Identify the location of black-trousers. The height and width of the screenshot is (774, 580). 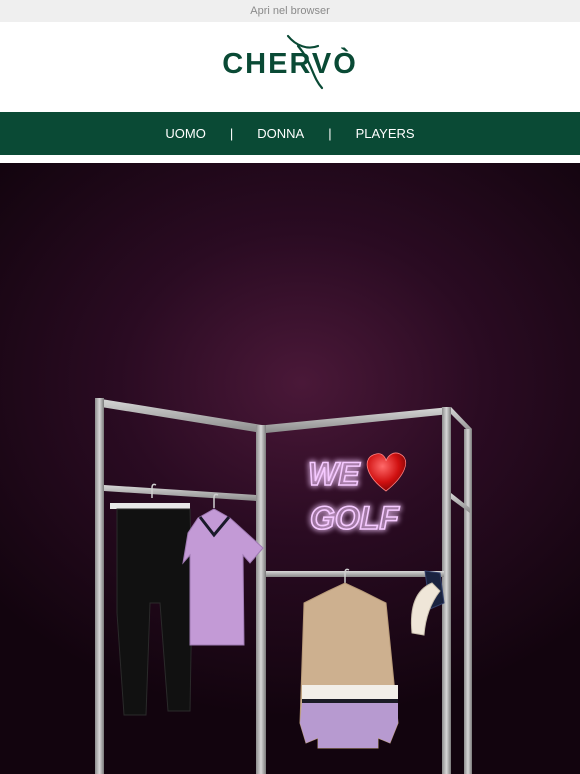
(154, 612).